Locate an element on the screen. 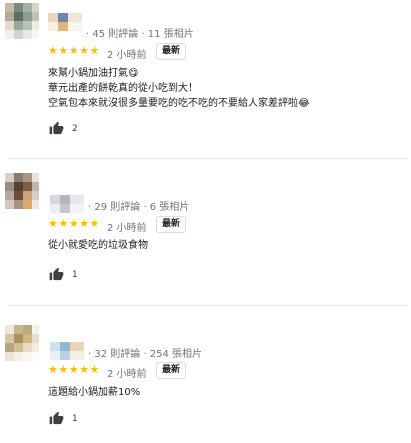 The height and width of the screenshot is (443, 411). like-count: 2 is located at coordinates (75, 128).